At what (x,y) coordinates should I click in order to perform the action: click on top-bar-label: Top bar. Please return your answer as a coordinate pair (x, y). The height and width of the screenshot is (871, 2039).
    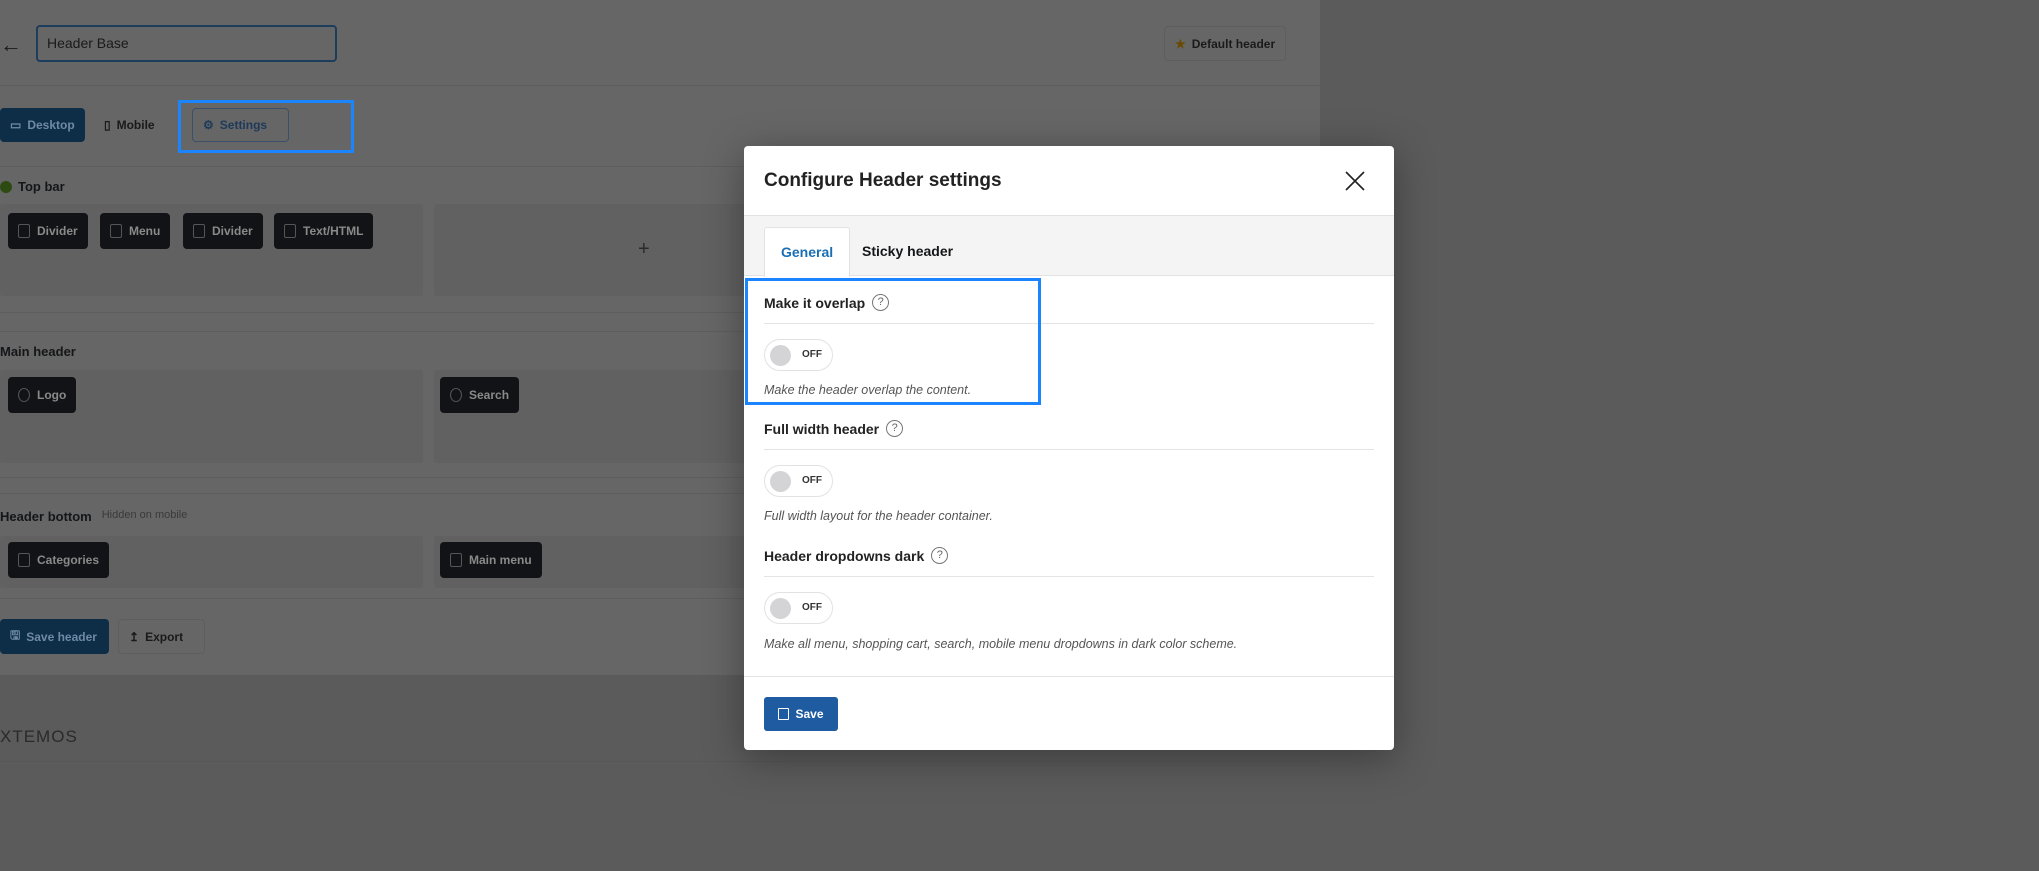
    Looking at the image, I should click on (32, 186).